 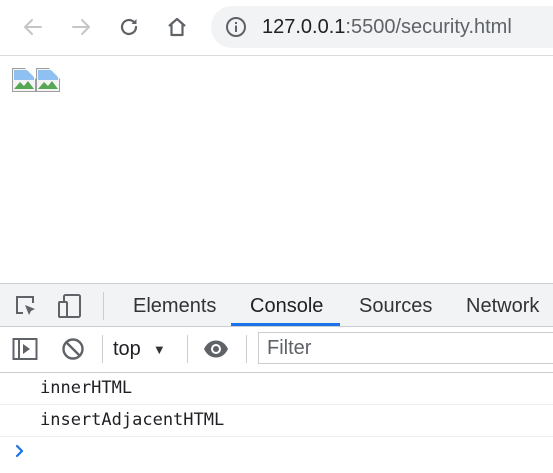 What do you see at coordinates (276, 389) in the screenshot?
I see `console-message: innerHTML` at bounding box center [276, 389].